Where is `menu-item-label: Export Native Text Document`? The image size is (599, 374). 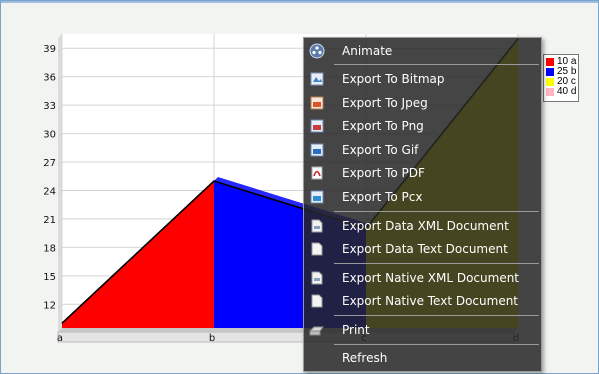 menu-item-label: Export Native Text Document is located at coordinates (430, 301).